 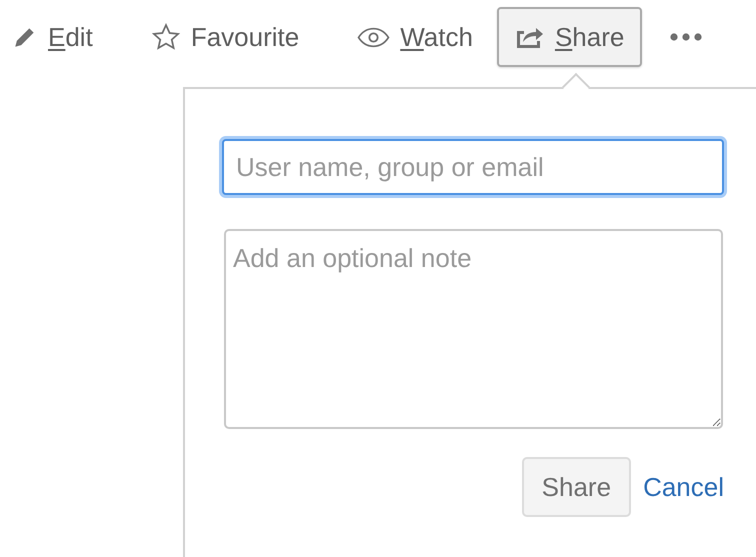 What do you see at coordinates (569, 37) in the screenshot?
I see `toolbar-button: Share` at bounding box center [569, 37].